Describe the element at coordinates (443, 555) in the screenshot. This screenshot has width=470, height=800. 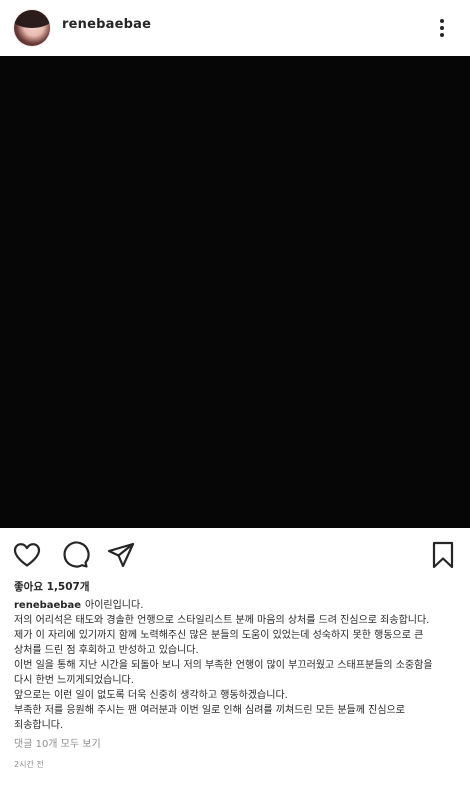
I see `bookmark-icon` at that location.